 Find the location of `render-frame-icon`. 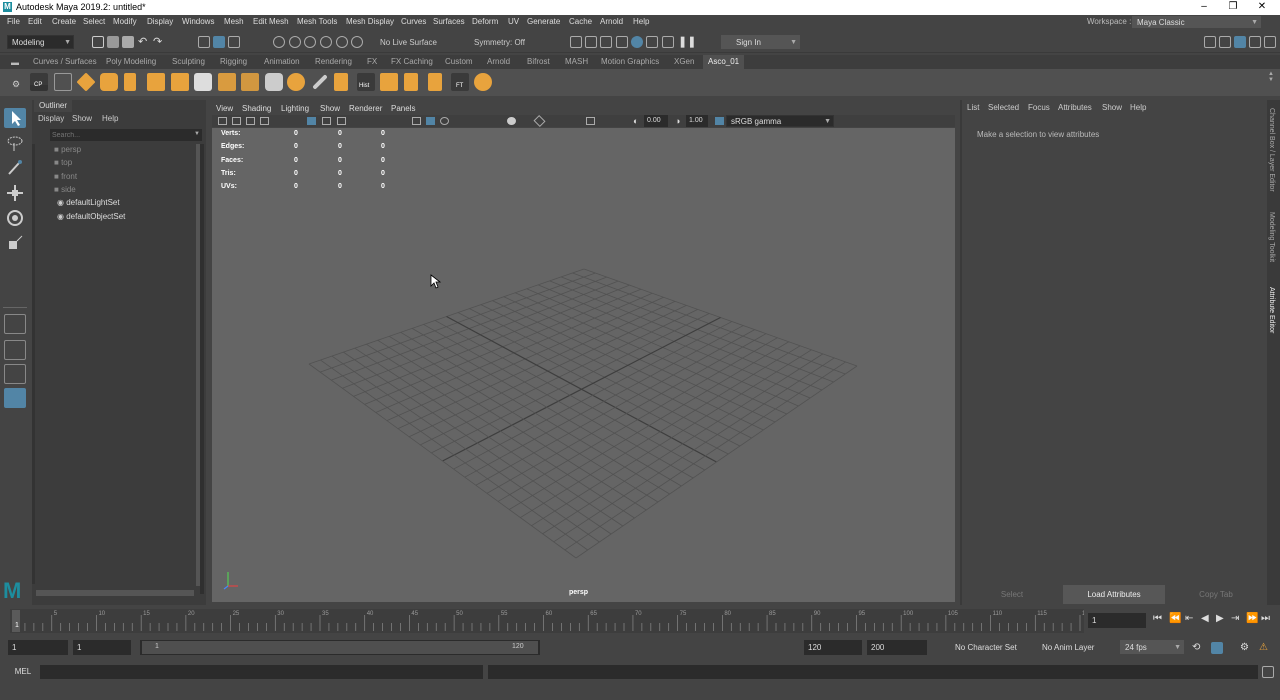

render-frame-icon is located at coordinates (591, 42).